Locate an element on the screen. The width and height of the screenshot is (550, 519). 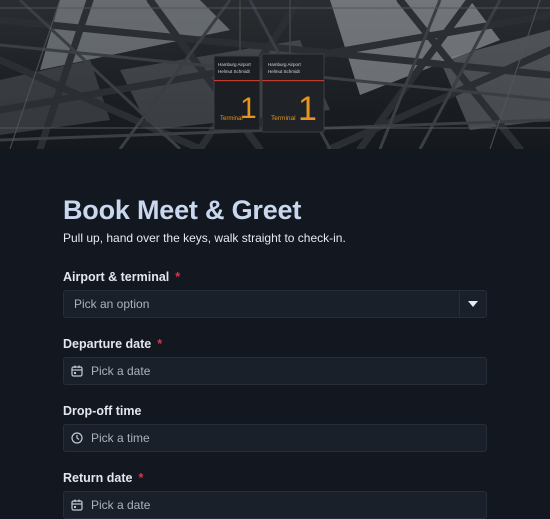
sign-right-line1: Hamburg Airport is located at coordinates (285, 64).